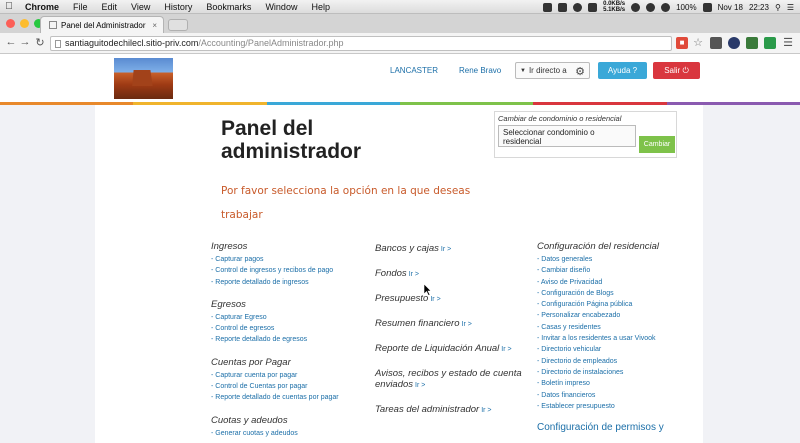 Image resolution: width=800 pixels, height=443 pixels. Describe the element at coordinates (414, 70) in the screenshot. I see `condo-name-link: LANCASTER` at that location.